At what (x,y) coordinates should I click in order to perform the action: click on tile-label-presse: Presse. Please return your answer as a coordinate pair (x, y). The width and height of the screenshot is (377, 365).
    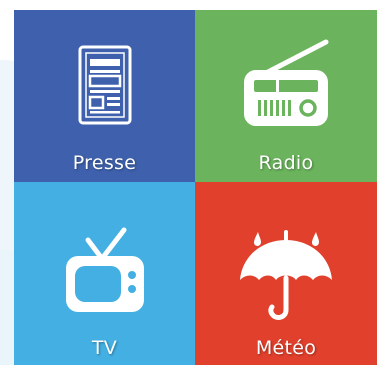
    Looking at the image, I should click on (104, 163).